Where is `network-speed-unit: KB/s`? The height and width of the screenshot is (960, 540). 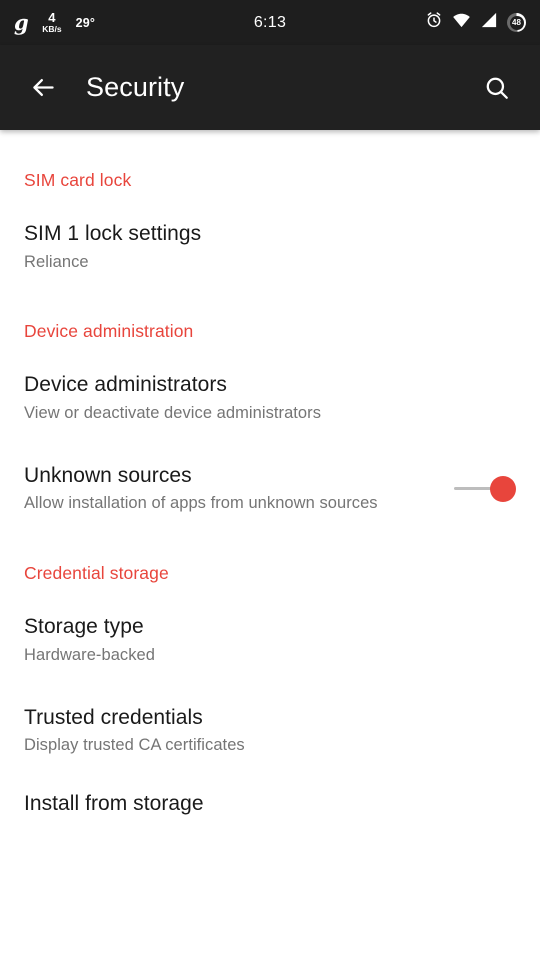 network-speed-unit: KB/s is located at coordinates (52, 29).